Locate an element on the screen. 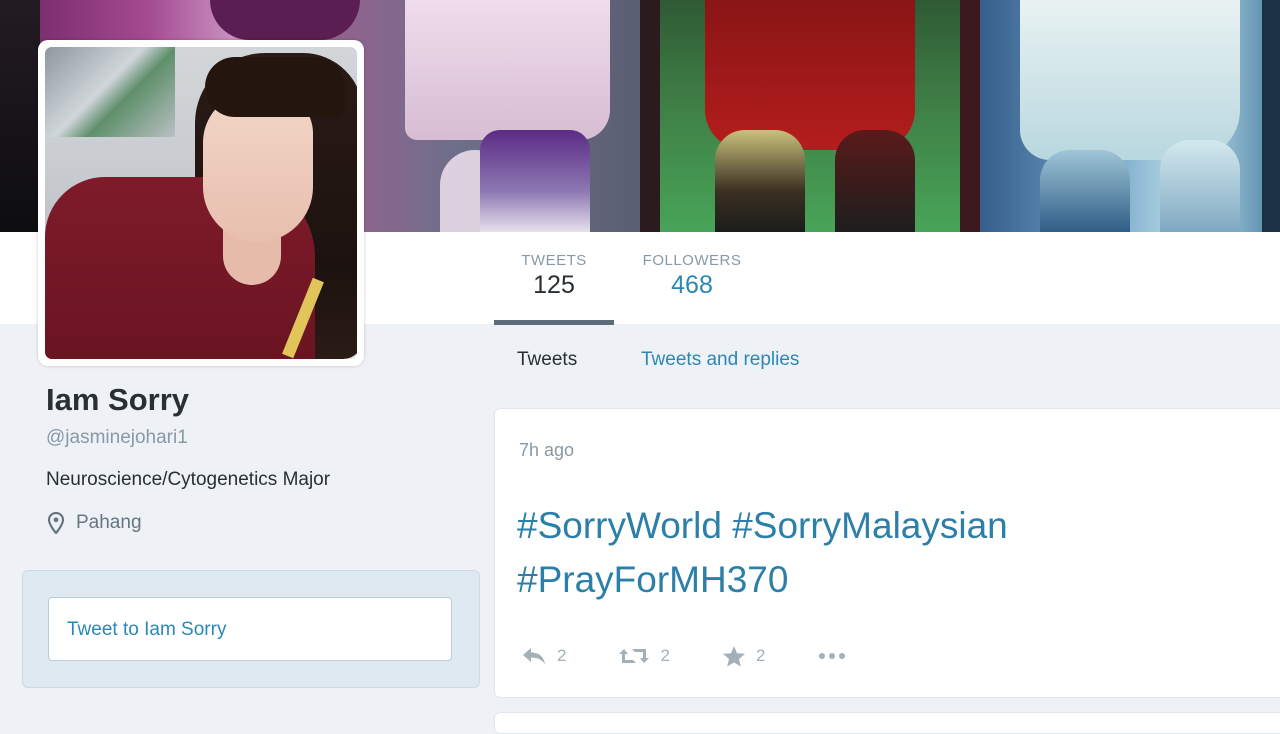 The image size is (1280, 734). tweet-hashtags-line-2: #PrayForMH370 is located at coordinates (867, 580).